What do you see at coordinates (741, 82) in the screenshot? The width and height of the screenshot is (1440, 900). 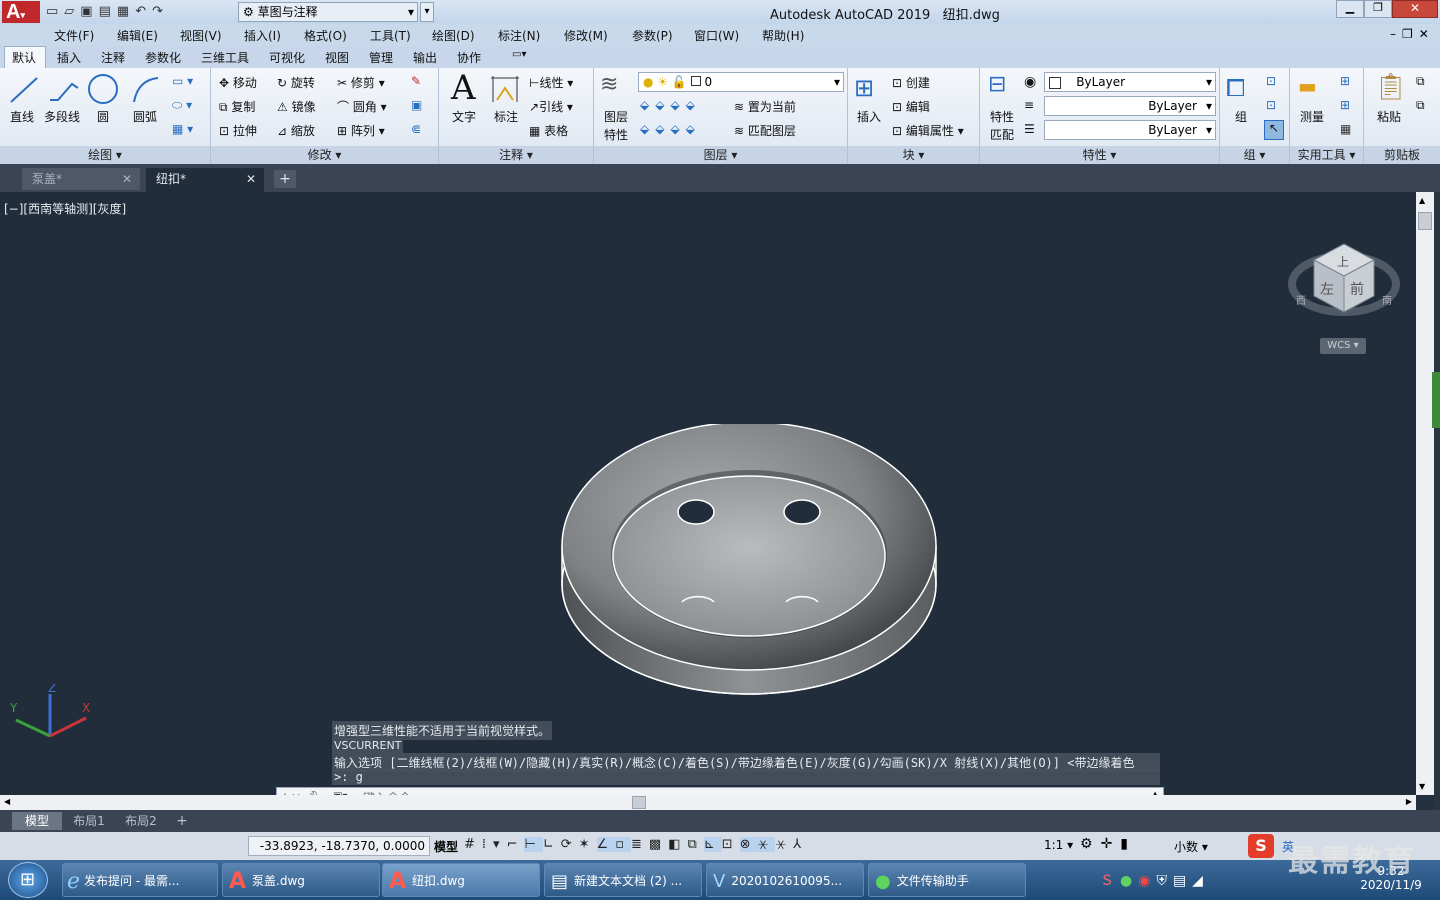 I see `layer-dropdown: ● ☀ 🔓 0 ▾` at bounding box center [741, 82].